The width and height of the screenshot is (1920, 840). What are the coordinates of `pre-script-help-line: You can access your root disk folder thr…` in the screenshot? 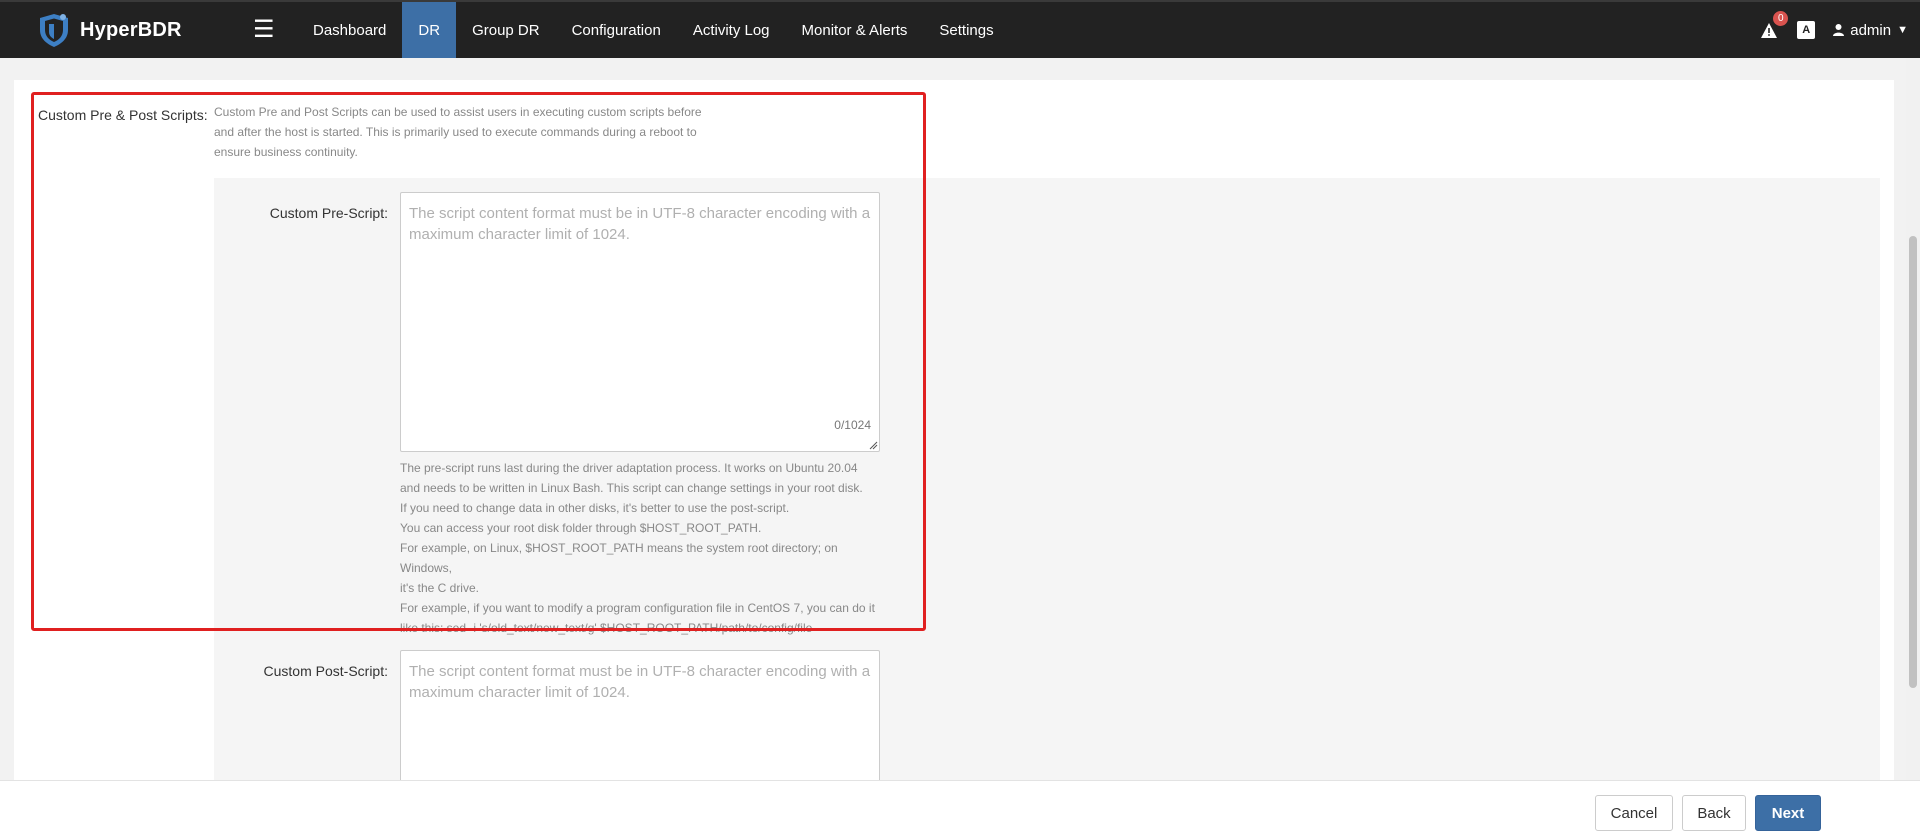 It's located at (581, 528).